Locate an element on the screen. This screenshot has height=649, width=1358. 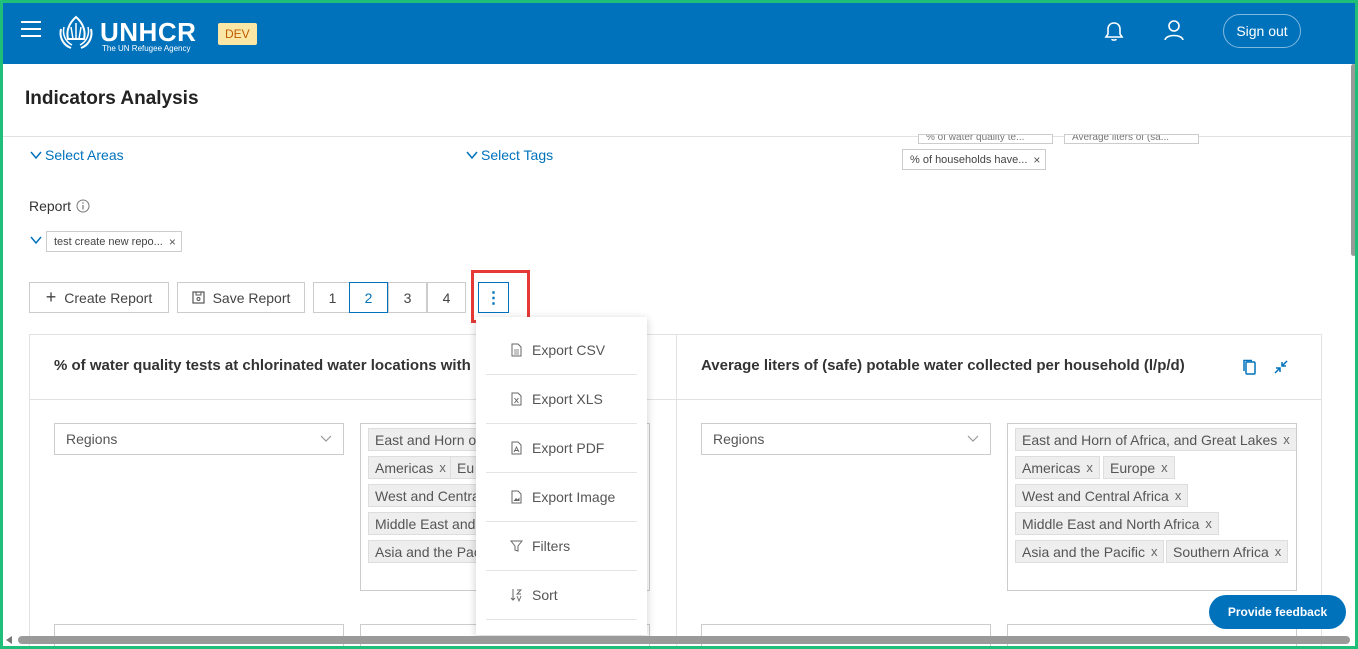
provide-feedback-button: Provide feedback is located at coordinates (1277, 612).